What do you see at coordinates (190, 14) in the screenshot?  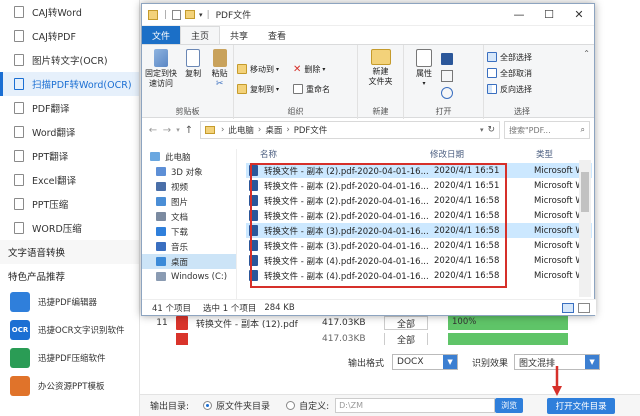 I see `new-folder-quick-icon` at bounding box center [190, 14].